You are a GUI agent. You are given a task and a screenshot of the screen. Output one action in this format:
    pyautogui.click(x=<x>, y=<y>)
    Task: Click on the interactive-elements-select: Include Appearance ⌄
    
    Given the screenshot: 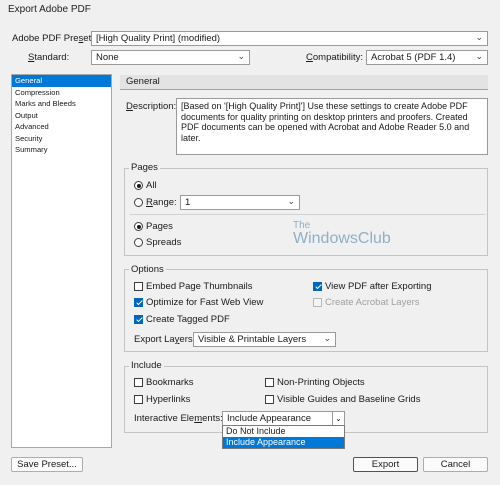 What is the action you would take?
    pyautogui.click(x=283, y=418)
    